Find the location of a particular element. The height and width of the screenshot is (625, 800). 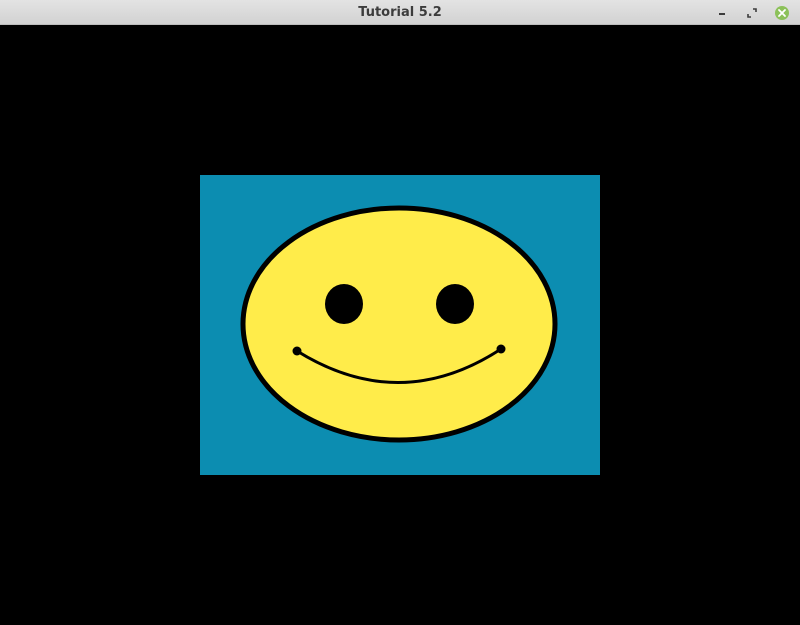

restore-icon is located at coordinates (752, 12).